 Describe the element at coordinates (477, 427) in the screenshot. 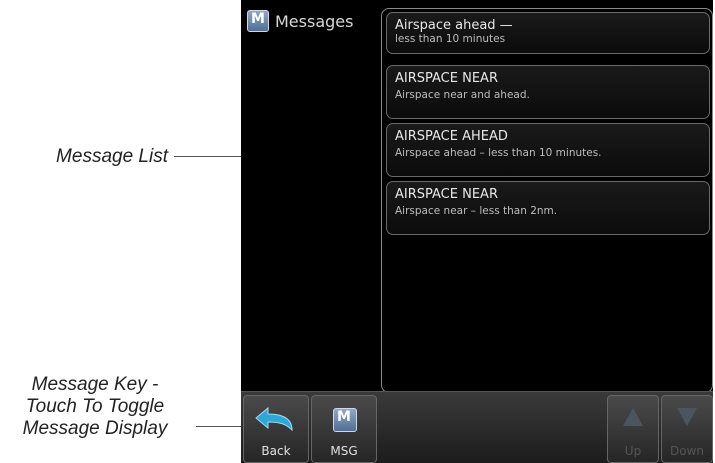

I see `softkey-bar: Back MSG Up Down` at that location.